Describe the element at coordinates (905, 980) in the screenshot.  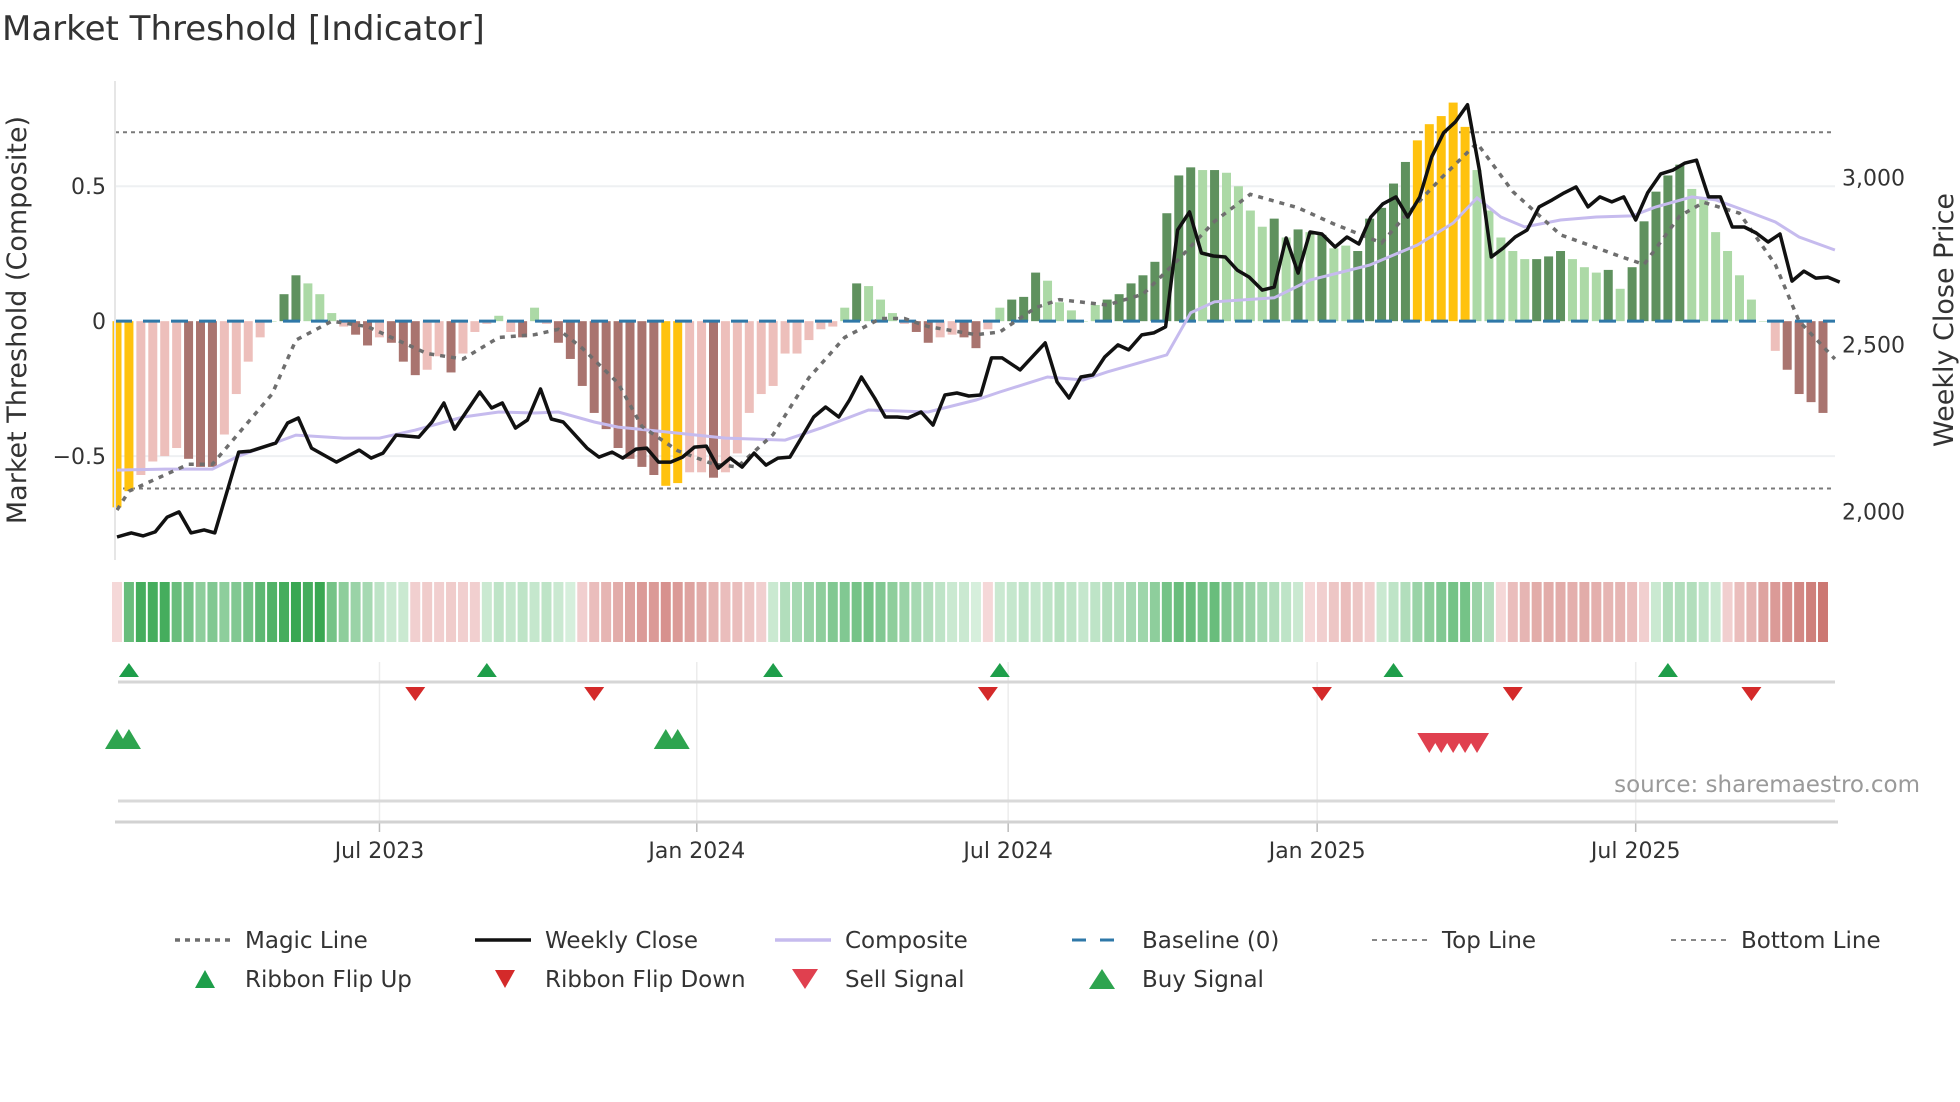
I see `legend-label: Sell Signal` at that location.